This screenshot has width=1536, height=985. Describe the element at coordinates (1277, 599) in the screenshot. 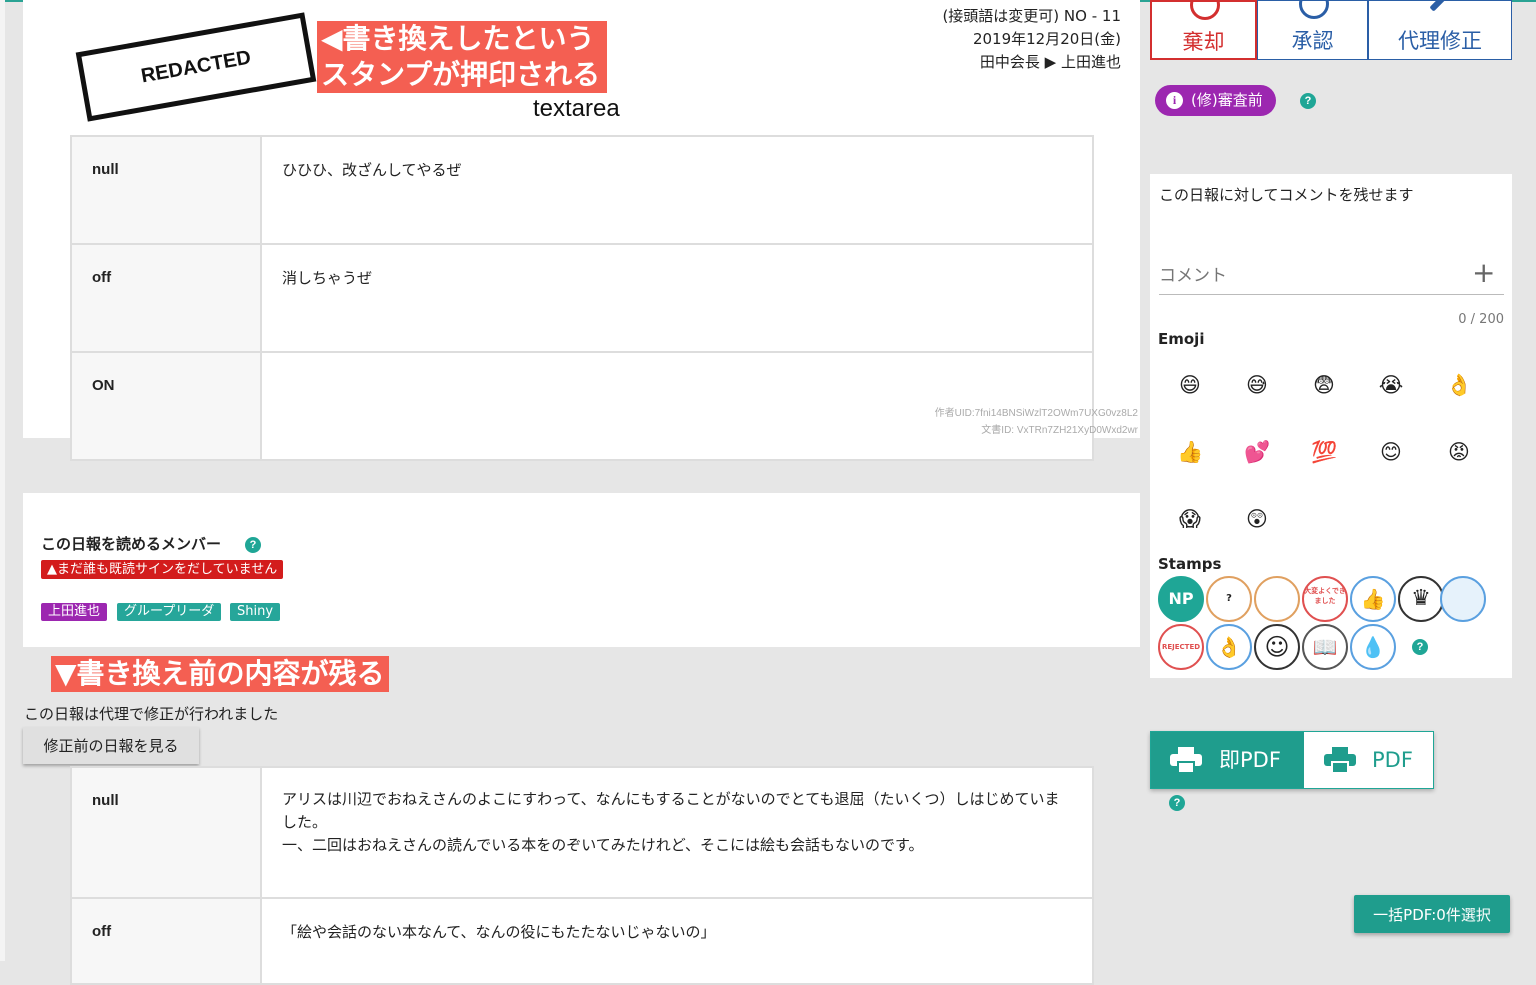

I see `stamp-girl-ok` at that location.